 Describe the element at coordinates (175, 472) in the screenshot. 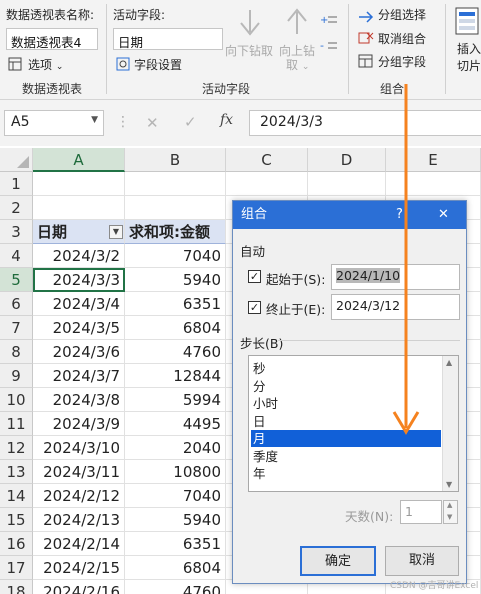

I see `cell-b: 10800` at that location.